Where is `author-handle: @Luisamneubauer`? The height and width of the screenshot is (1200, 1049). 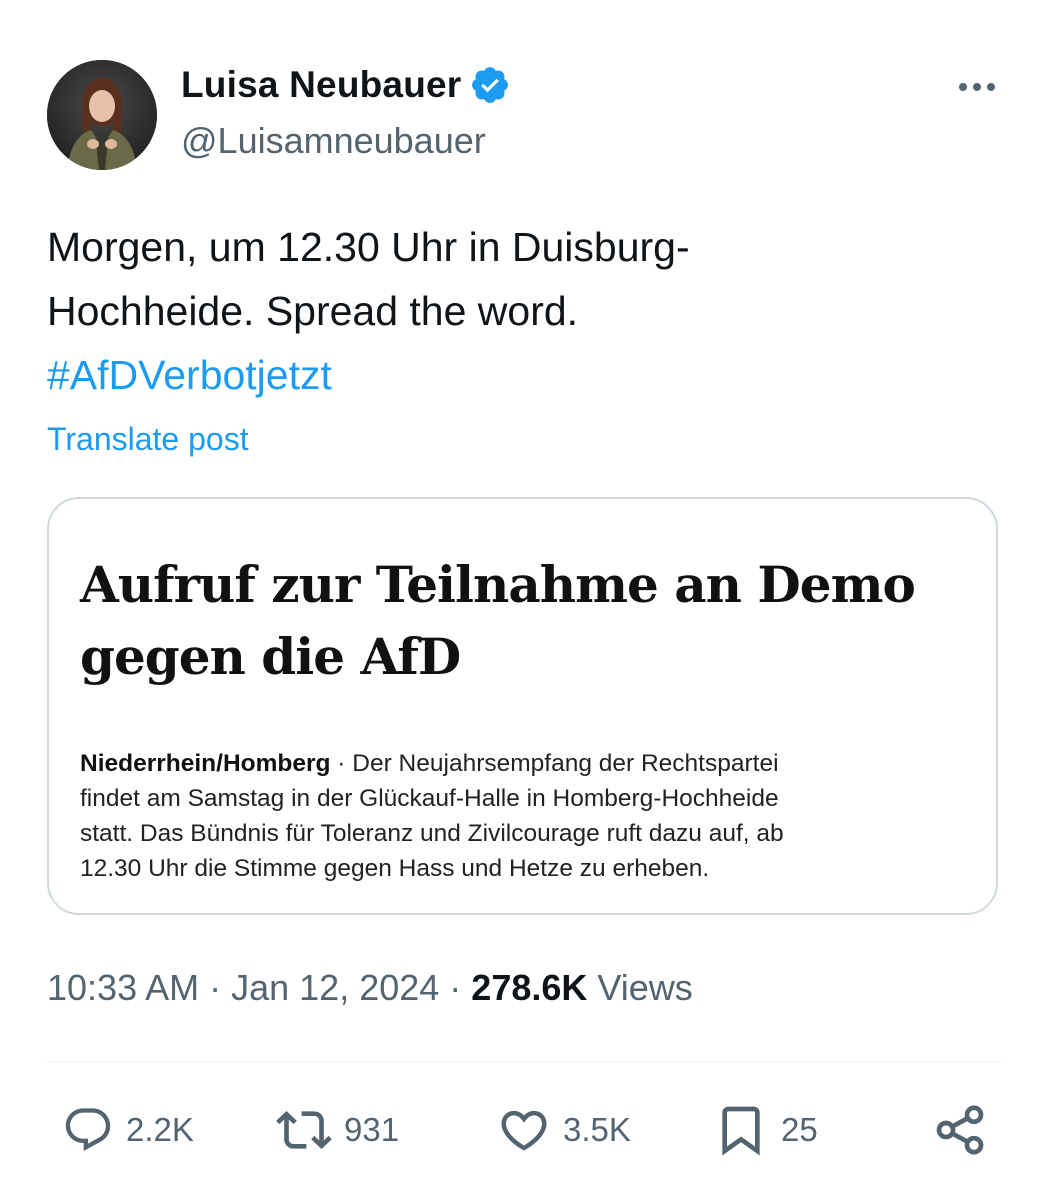 author-handle: @Luisamneubauer is located at coordinates (333, 141).